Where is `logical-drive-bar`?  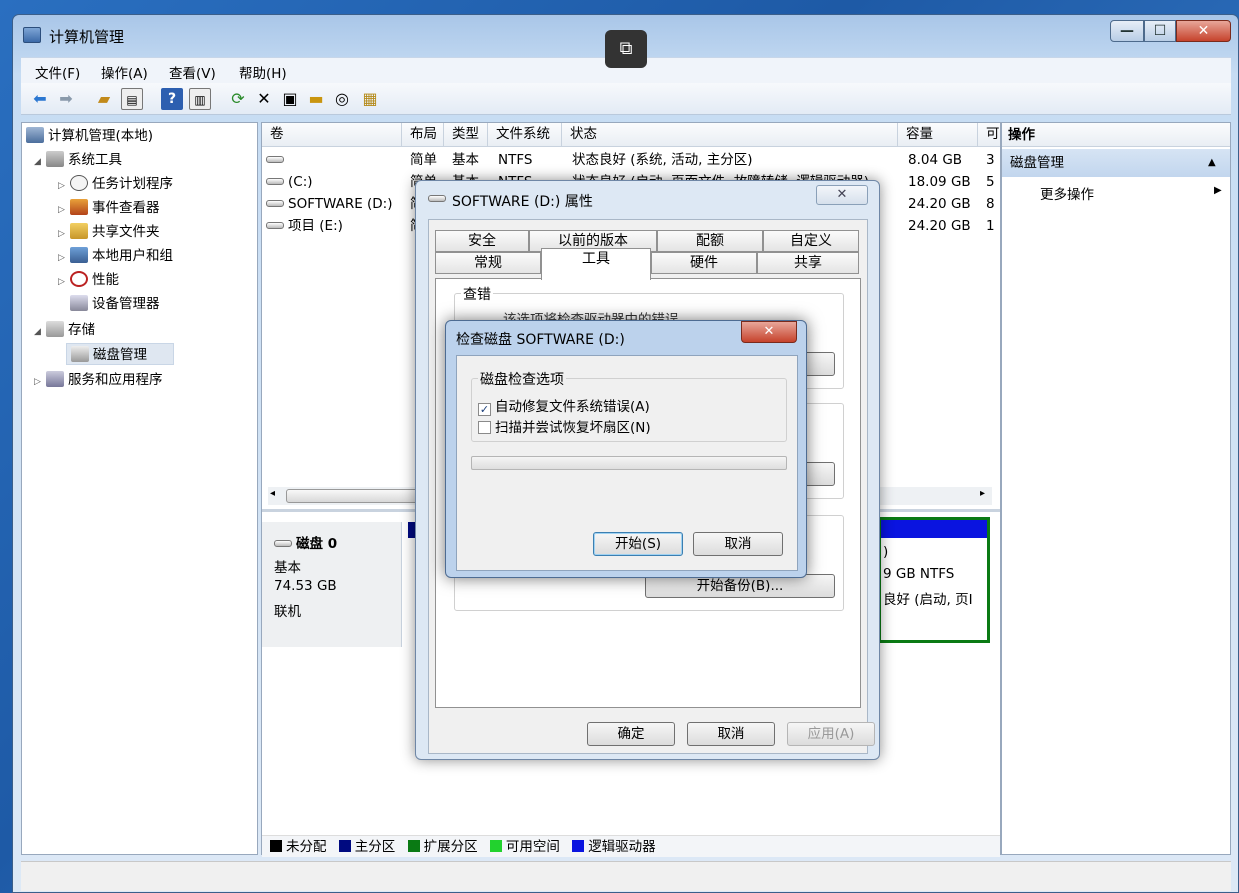
logical-drive-bar is located at coordinates (934, 529).